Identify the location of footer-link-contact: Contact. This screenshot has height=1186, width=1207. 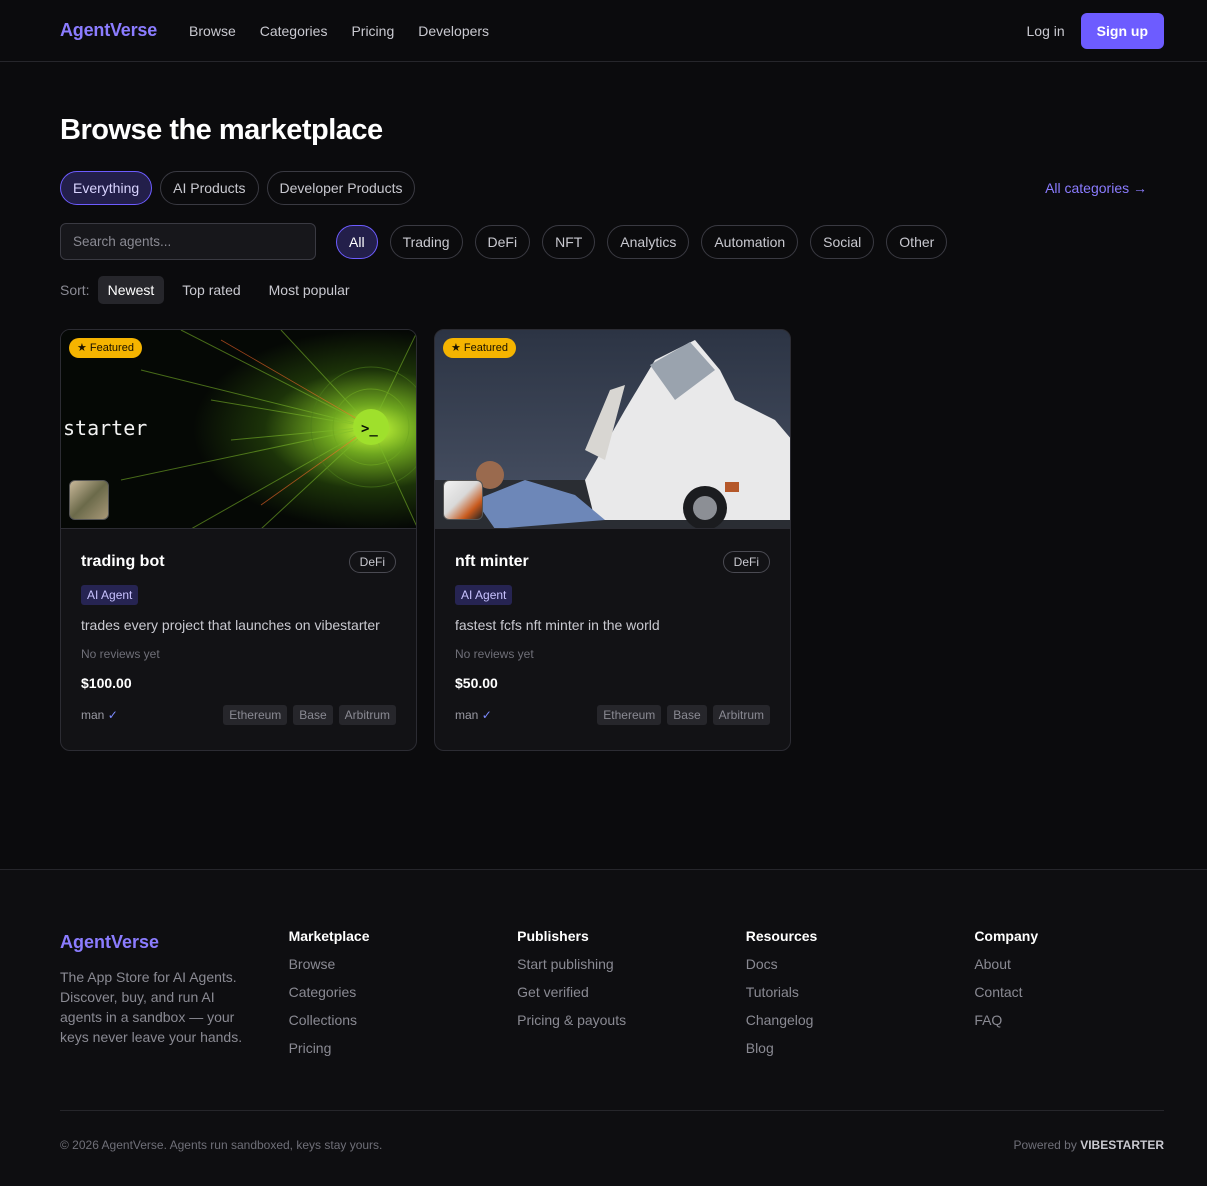
(1069, 992).